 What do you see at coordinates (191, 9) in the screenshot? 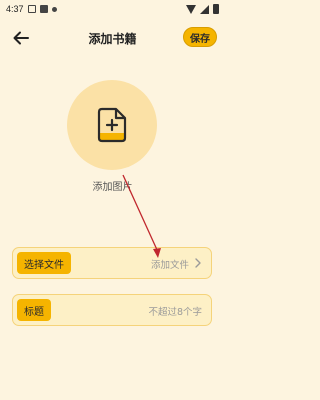
I see `wifi-icon` at bounding box center [191, 9].